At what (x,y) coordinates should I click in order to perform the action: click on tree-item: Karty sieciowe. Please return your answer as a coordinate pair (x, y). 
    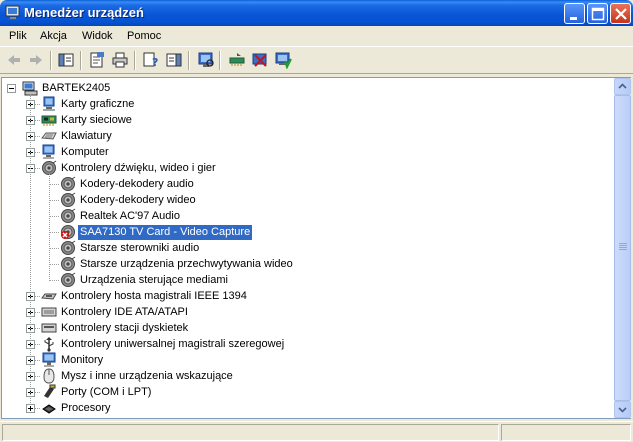
    Looking at the image, I should click on (308, 120).